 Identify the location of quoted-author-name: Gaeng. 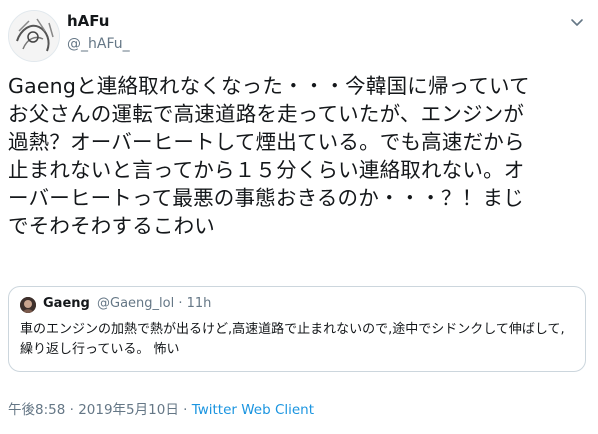
(66, 303).